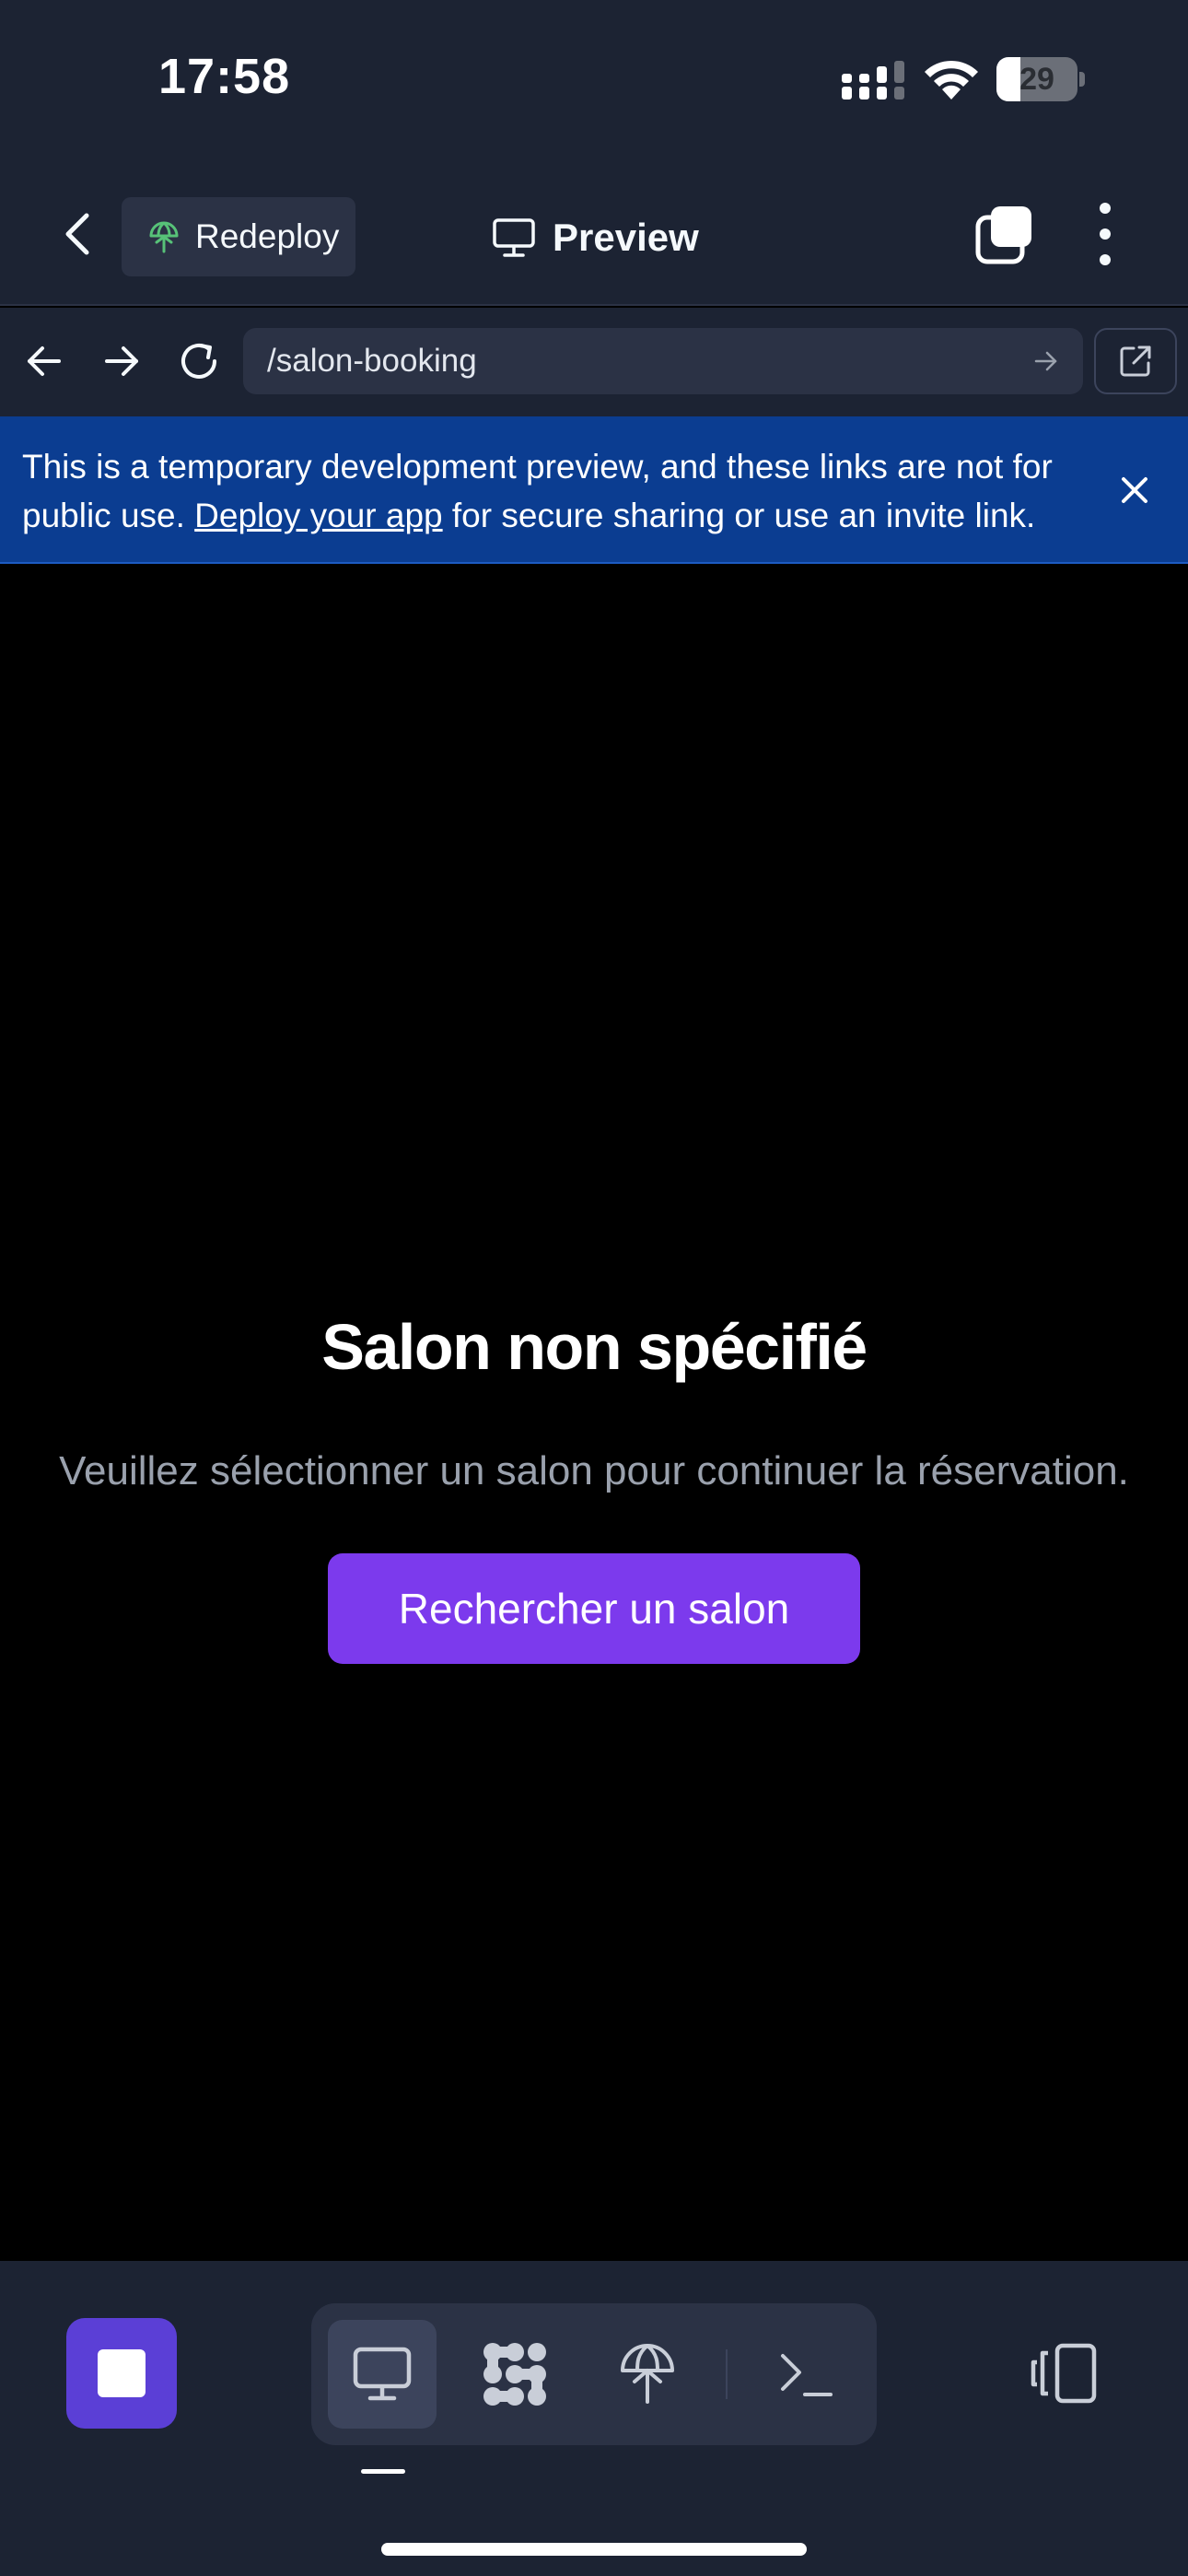  I want to click on external-link-icon, so click(1135, 361).